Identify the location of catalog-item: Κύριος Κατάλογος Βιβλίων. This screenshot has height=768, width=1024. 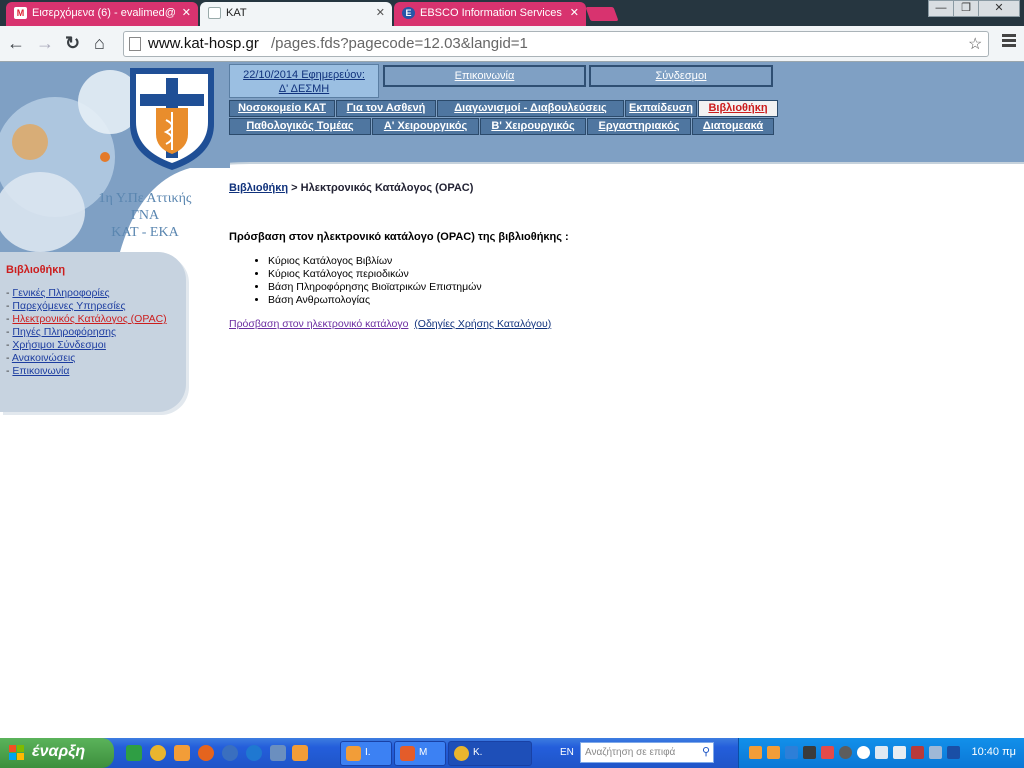
(375, 261).